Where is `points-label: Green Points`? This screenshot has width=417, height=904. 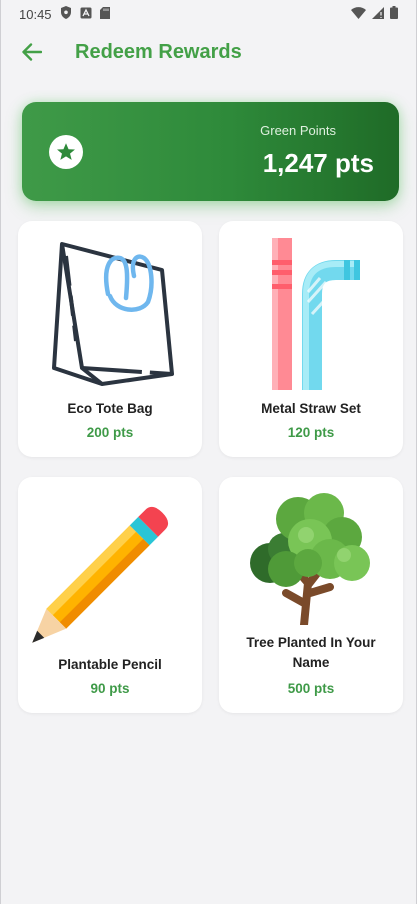
points-label: Green Points is located at coordinates (298, 130).